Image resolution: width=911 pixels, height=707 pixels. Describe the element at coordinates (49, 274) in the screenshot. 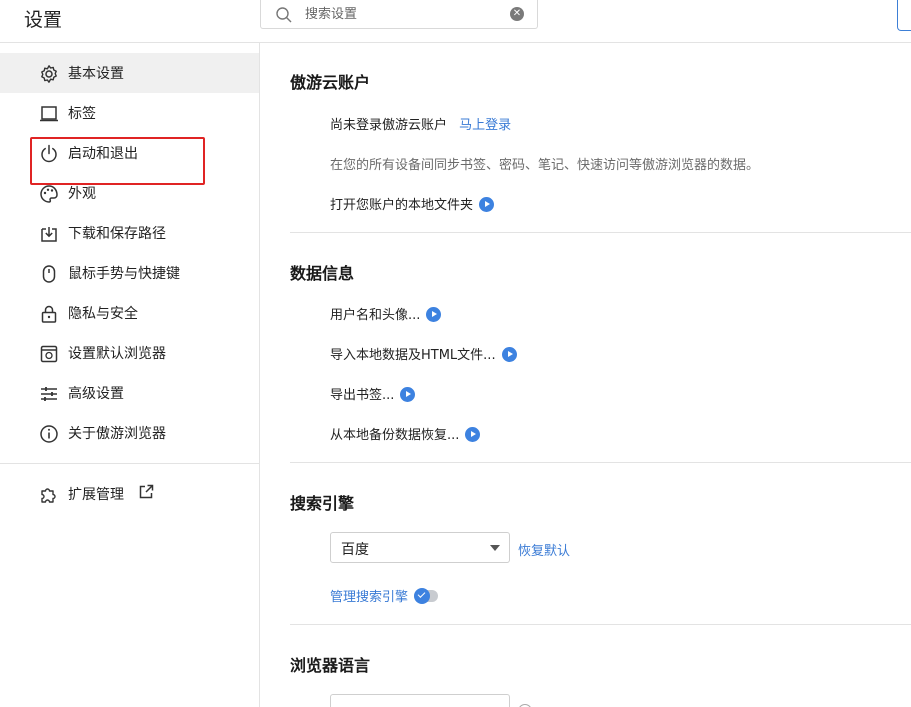

I see `mouse-icon` at that location.